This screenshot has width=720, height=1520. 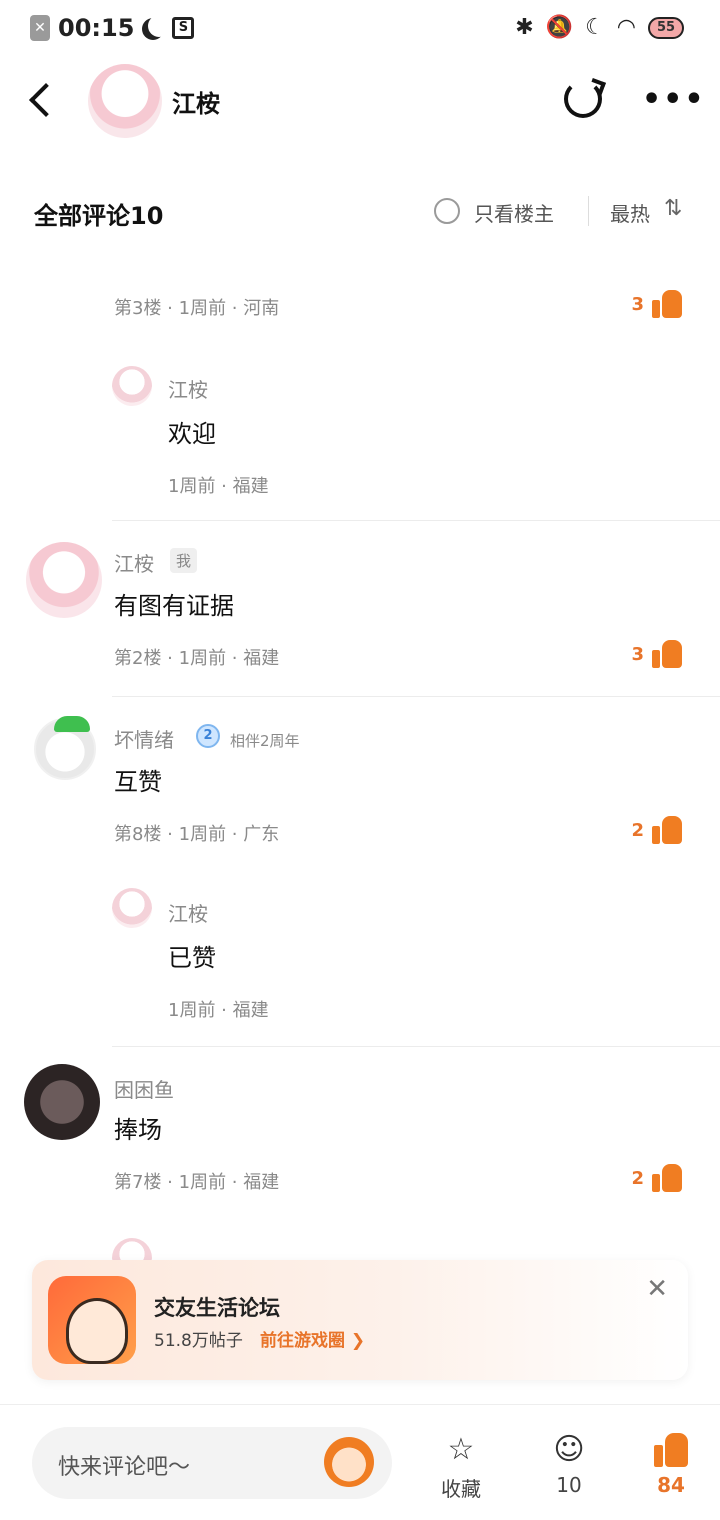 What do you see at coordinates (666, 28) in the screenshot?
I see `battery-icon: 55` at bounding box center [666, 28].